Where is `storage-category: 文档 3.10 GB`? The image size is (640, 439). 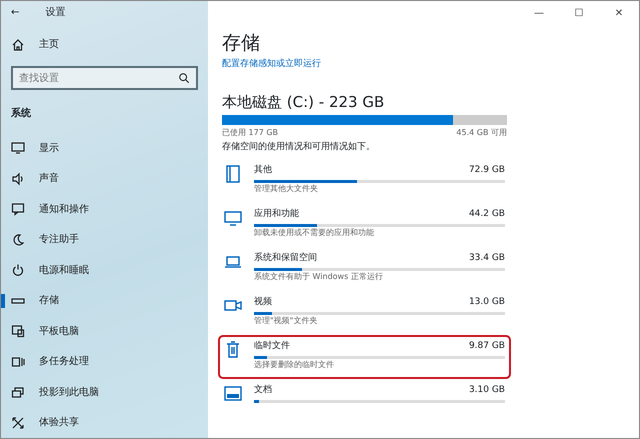
storage-category: 文档 3.10 GB is located at coordinates (364, 401).